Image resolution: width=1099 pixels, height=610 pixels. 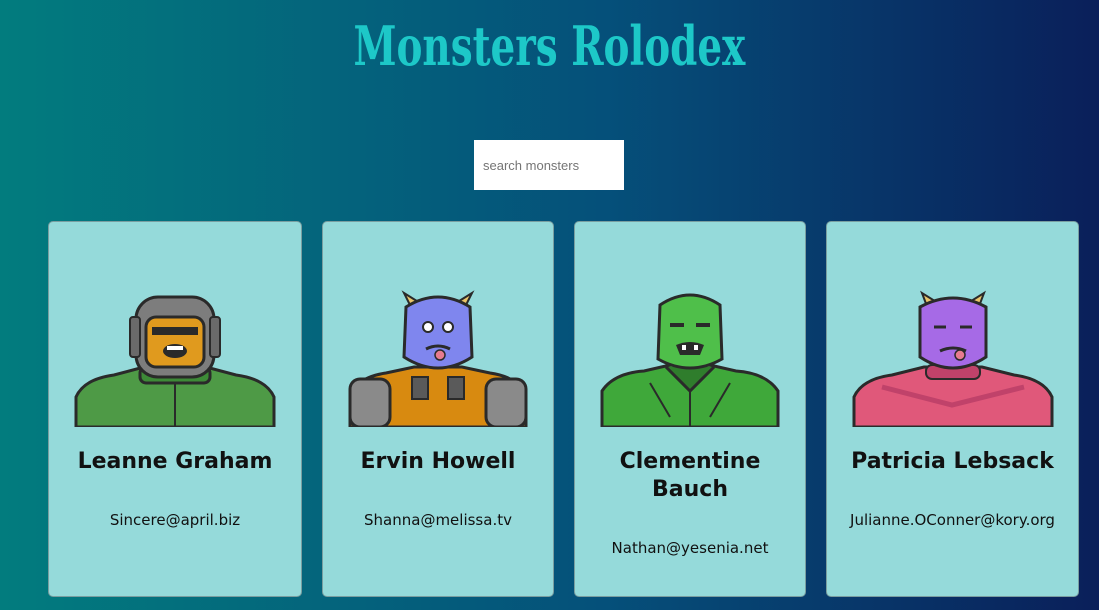 I want to click on monster-email: Nathan@yesenia.net, so click(x=690, y=548).